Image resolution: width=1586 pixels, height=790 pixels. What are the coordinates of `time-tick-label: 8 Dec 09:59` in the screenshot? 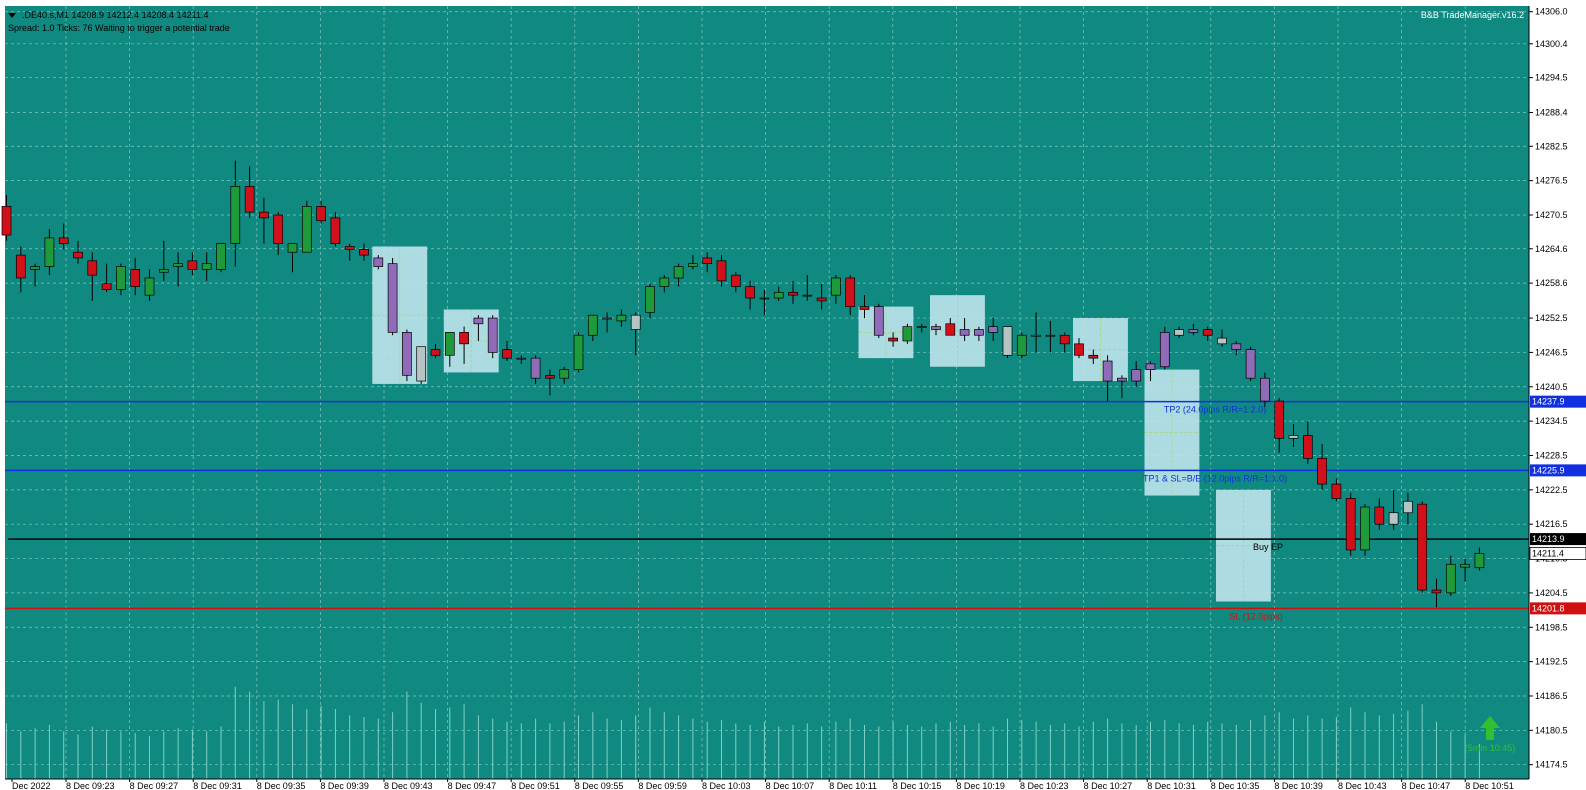 It's located at (662, 785).